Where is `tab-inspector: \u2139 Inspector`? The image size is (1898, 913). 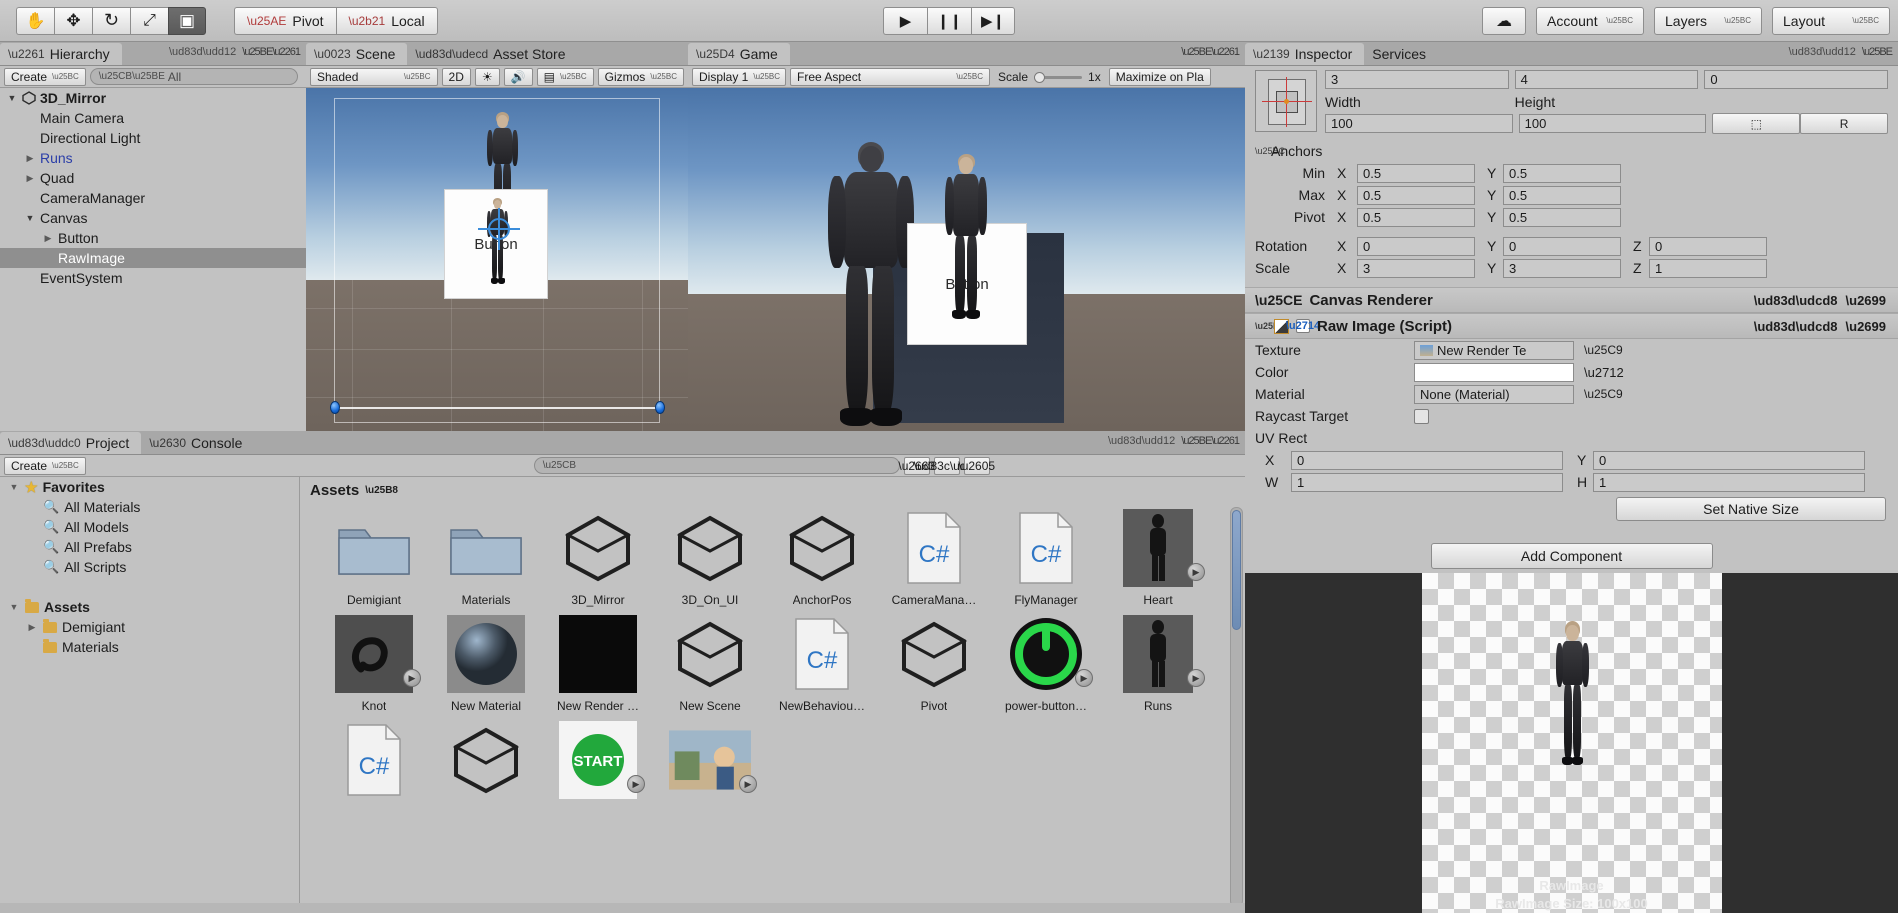
tab-inspector: \u2139 Inspector is located at coordinates (1305, 54).